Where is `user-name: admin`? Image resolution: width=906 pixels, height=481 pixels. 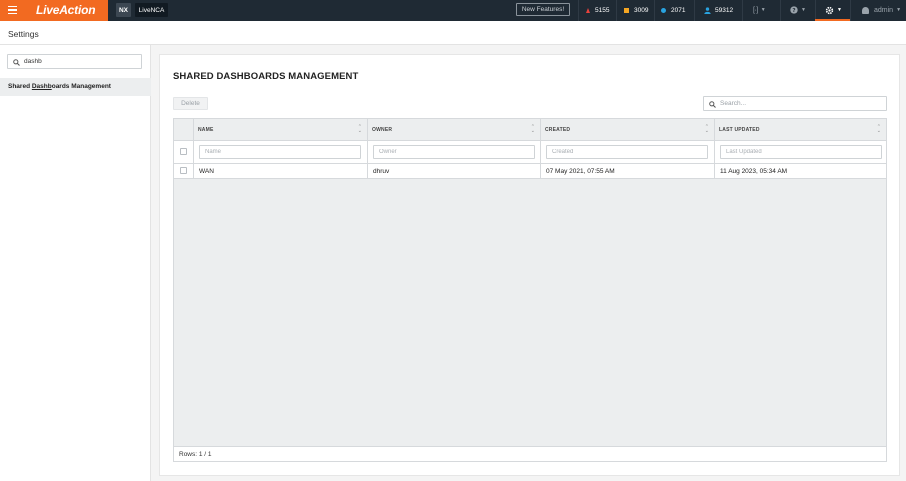 user-name: admin is located at coordinates (884, 10).